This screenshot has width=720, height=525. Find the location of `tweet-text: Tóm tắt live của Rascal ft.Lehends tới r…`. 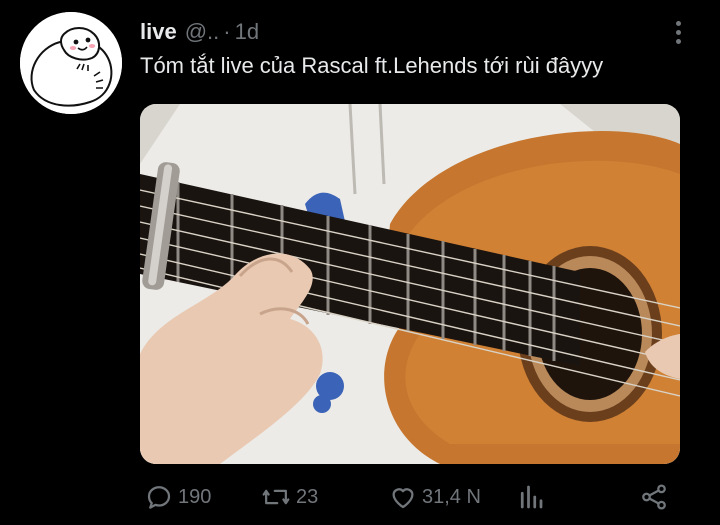

tweet-text: Tóm tắt live của Rascal ft.Lehends tới r… is located at coordinates (372, 65).